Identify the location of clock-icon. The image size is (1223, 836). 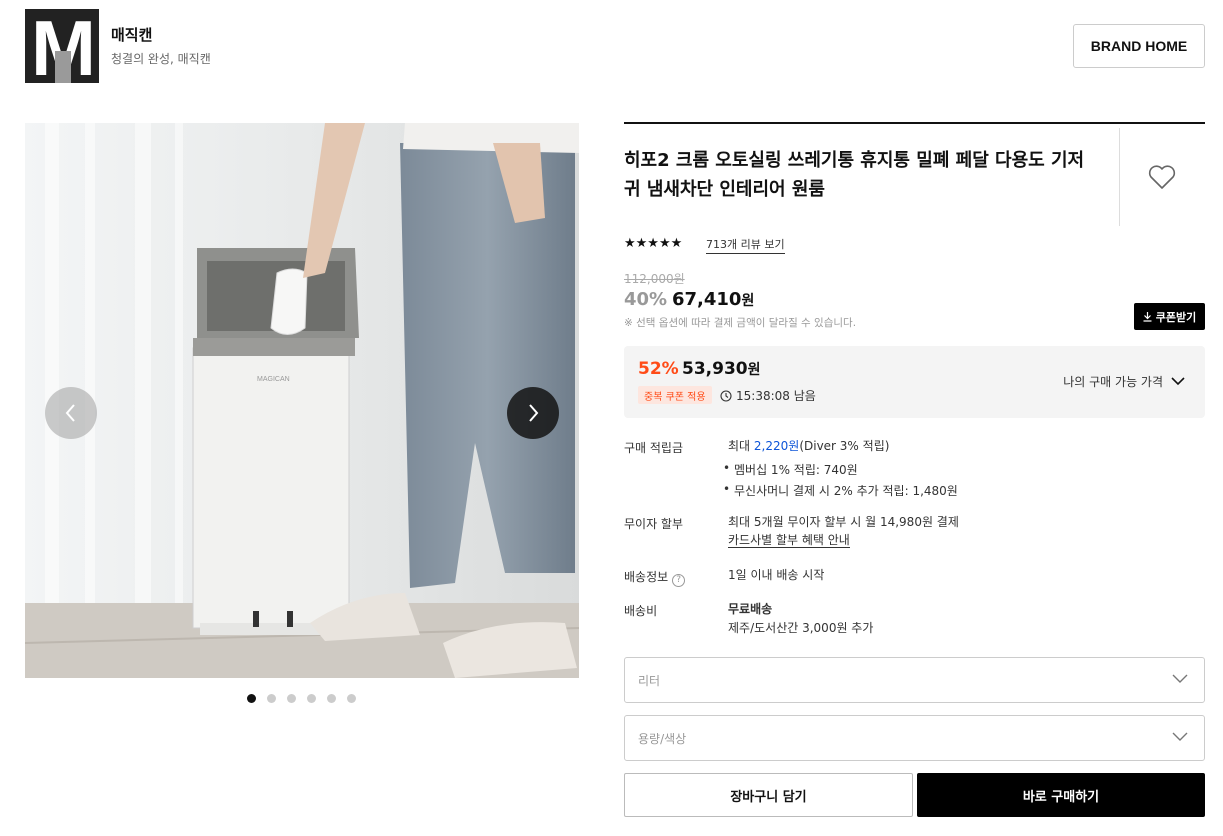
(726, 395).